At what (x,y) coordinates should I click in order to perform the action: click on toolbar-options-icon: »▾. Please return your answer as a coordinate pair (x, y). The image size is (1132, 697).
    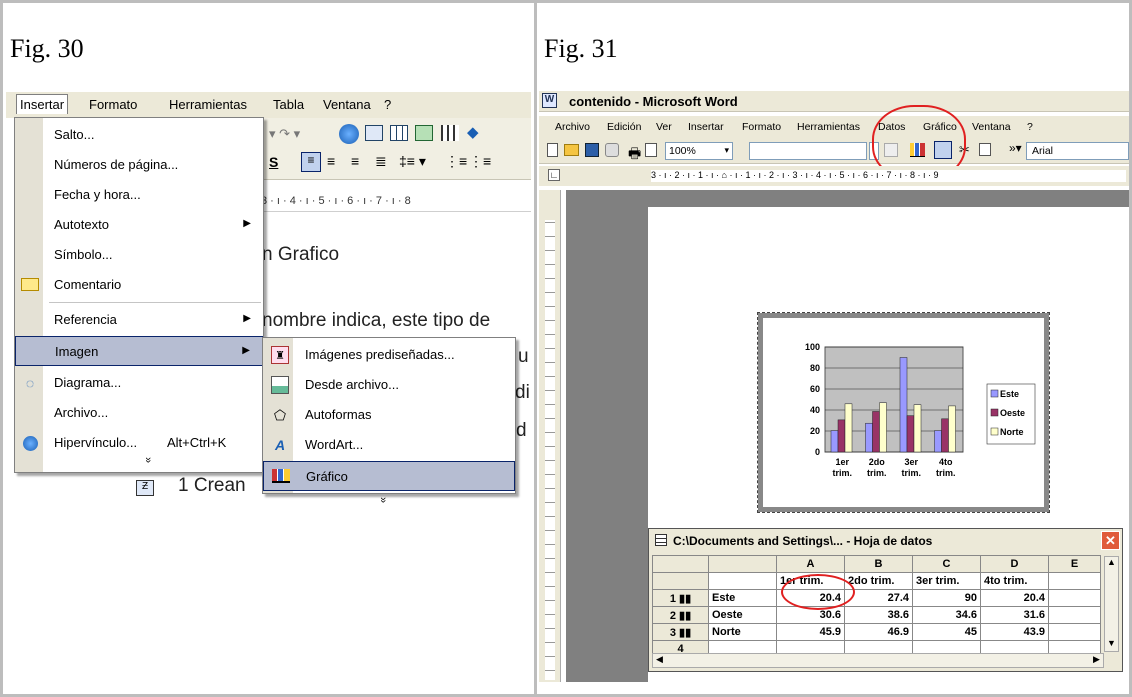
    Looking at the image, I should click on (1015, 148).